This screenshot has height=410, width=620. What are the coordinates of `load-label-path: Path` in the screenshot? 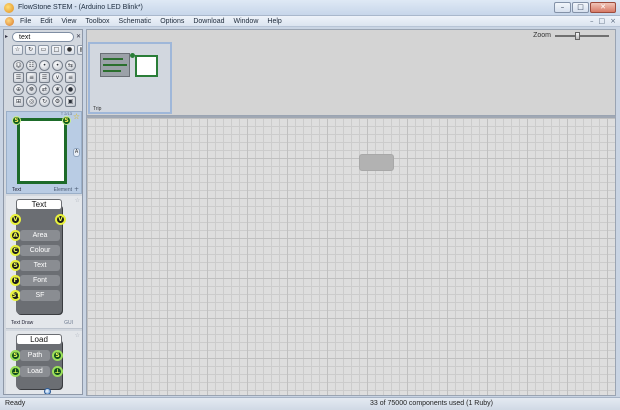 It's located at (35, 355).